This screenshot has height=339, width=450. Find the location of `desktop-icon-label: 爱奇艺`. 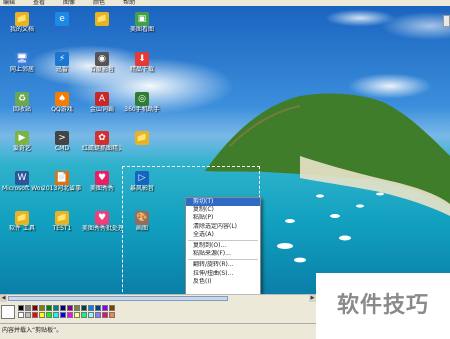

desktop-icon-label: 爱奇艺 is located at coordinates (21, 148).